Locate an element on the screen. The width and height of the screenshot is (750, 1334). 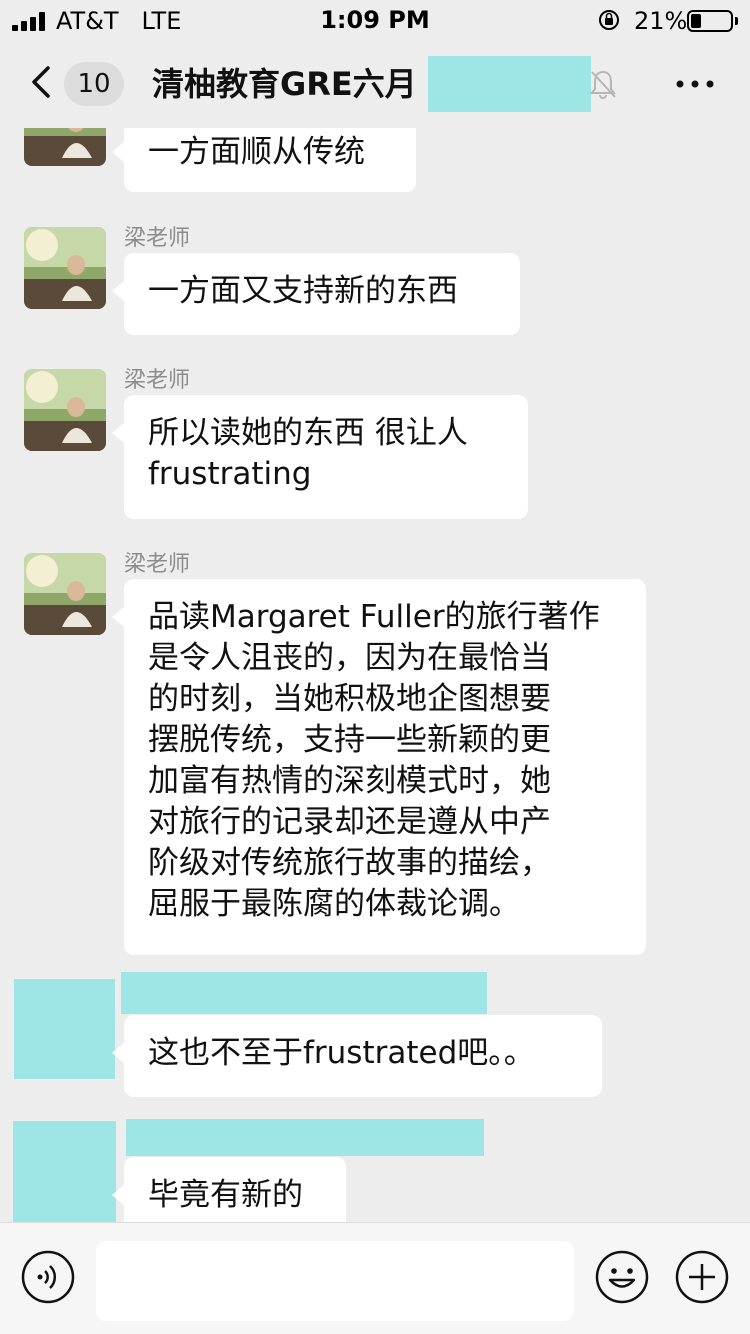
message-text-line: 阶级对传统旅行故事的描绘， is located at coordinates (349, 863).